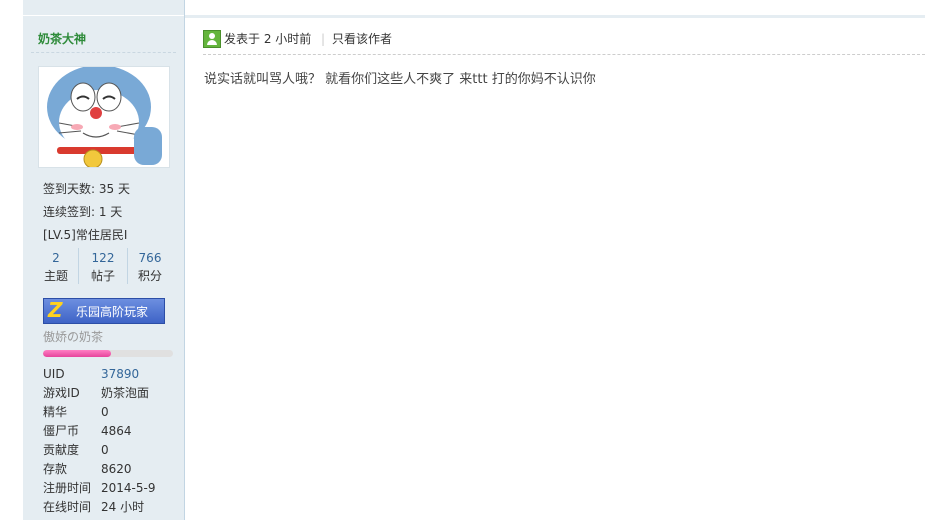  Describe the element at coordinates (112, 312) in the screenshot. I see `medal-label: 乐园高阶玩家` at that location.